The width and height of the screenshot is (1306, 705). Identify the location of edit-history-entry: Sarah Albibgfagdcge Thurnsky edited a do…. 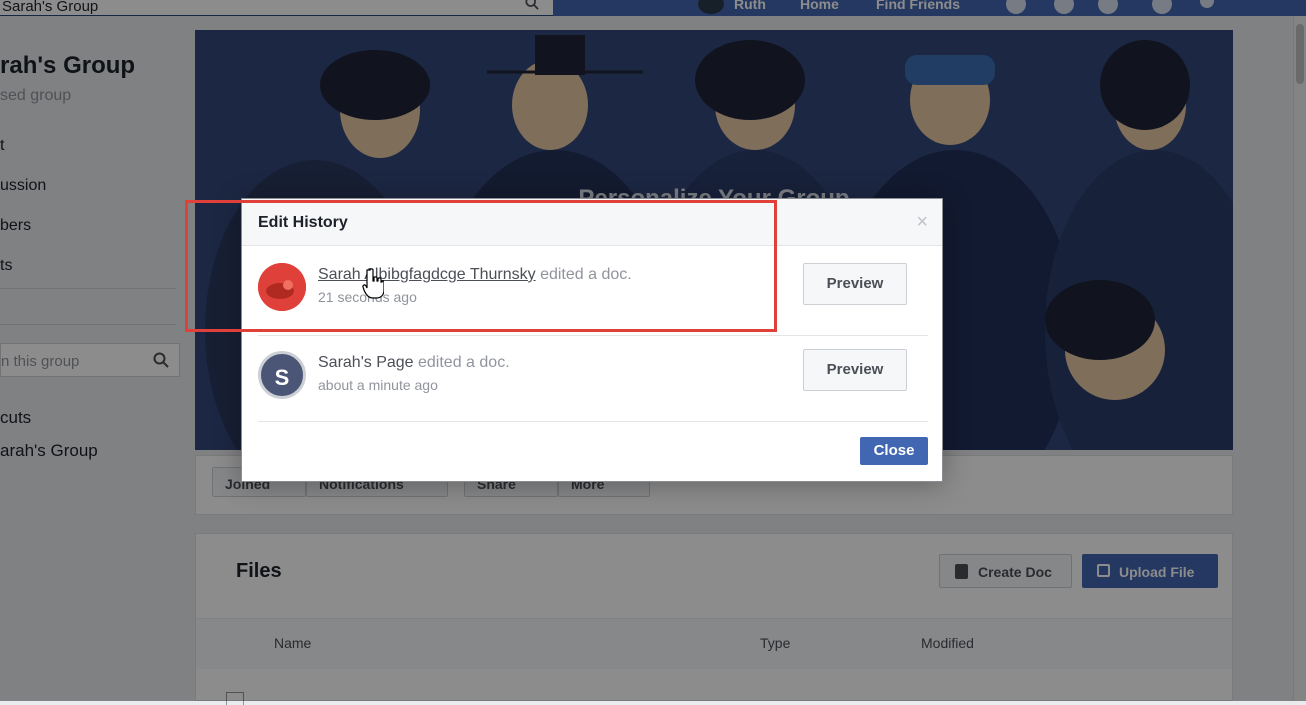
(593, 285).